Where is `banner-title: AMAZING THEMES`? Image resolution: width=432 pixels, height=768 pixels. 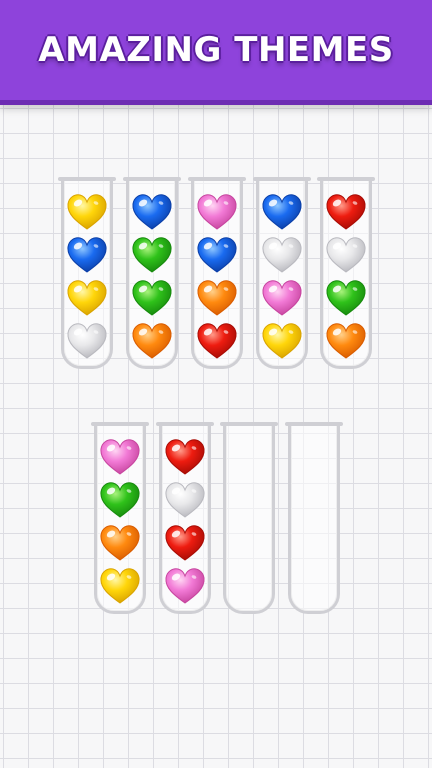 banner-title: AMAZING THEMES is located at coordinates (216, 50).